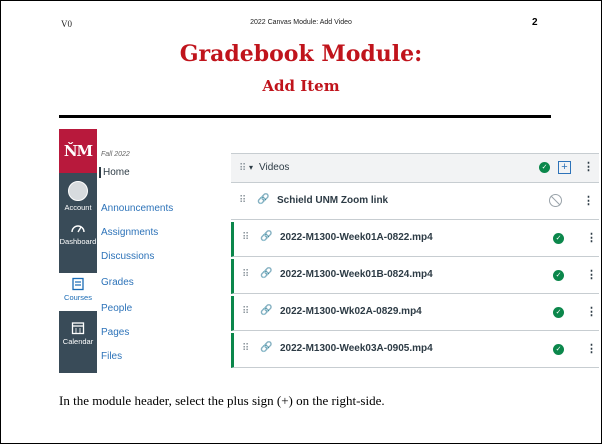 The width and height of the screenshot is (602, 444). Describe the element at coordinates (351, 311) in the screenshot. I see `module-item-title: 2022-M1300-Wk02A-0829.mp4` at that location.